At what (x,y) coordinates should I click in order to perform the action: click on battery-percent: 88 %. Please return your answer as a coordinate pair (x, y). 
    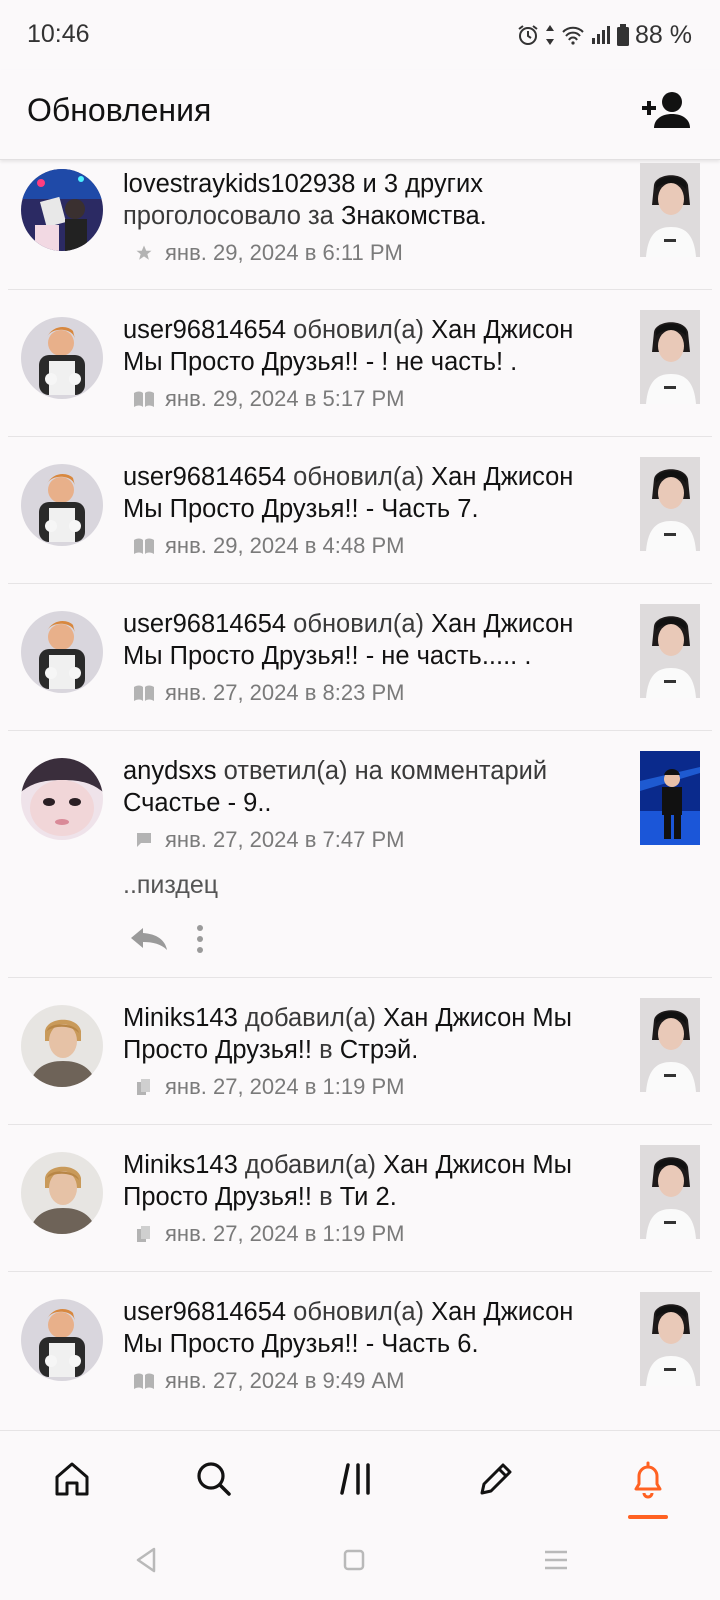
    Looking at the image, I should click on (663, 34).